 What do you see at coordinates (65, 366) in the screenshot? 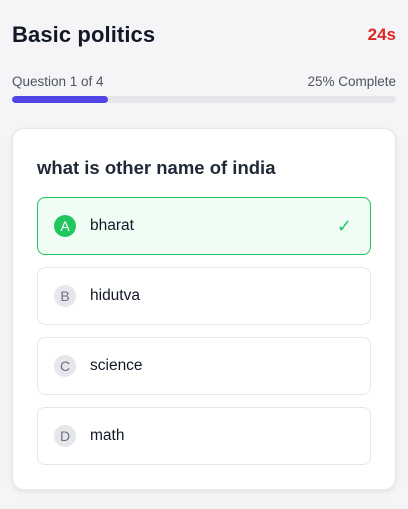
I see `option-letter-badge: C` at bounding box center [65, 366].